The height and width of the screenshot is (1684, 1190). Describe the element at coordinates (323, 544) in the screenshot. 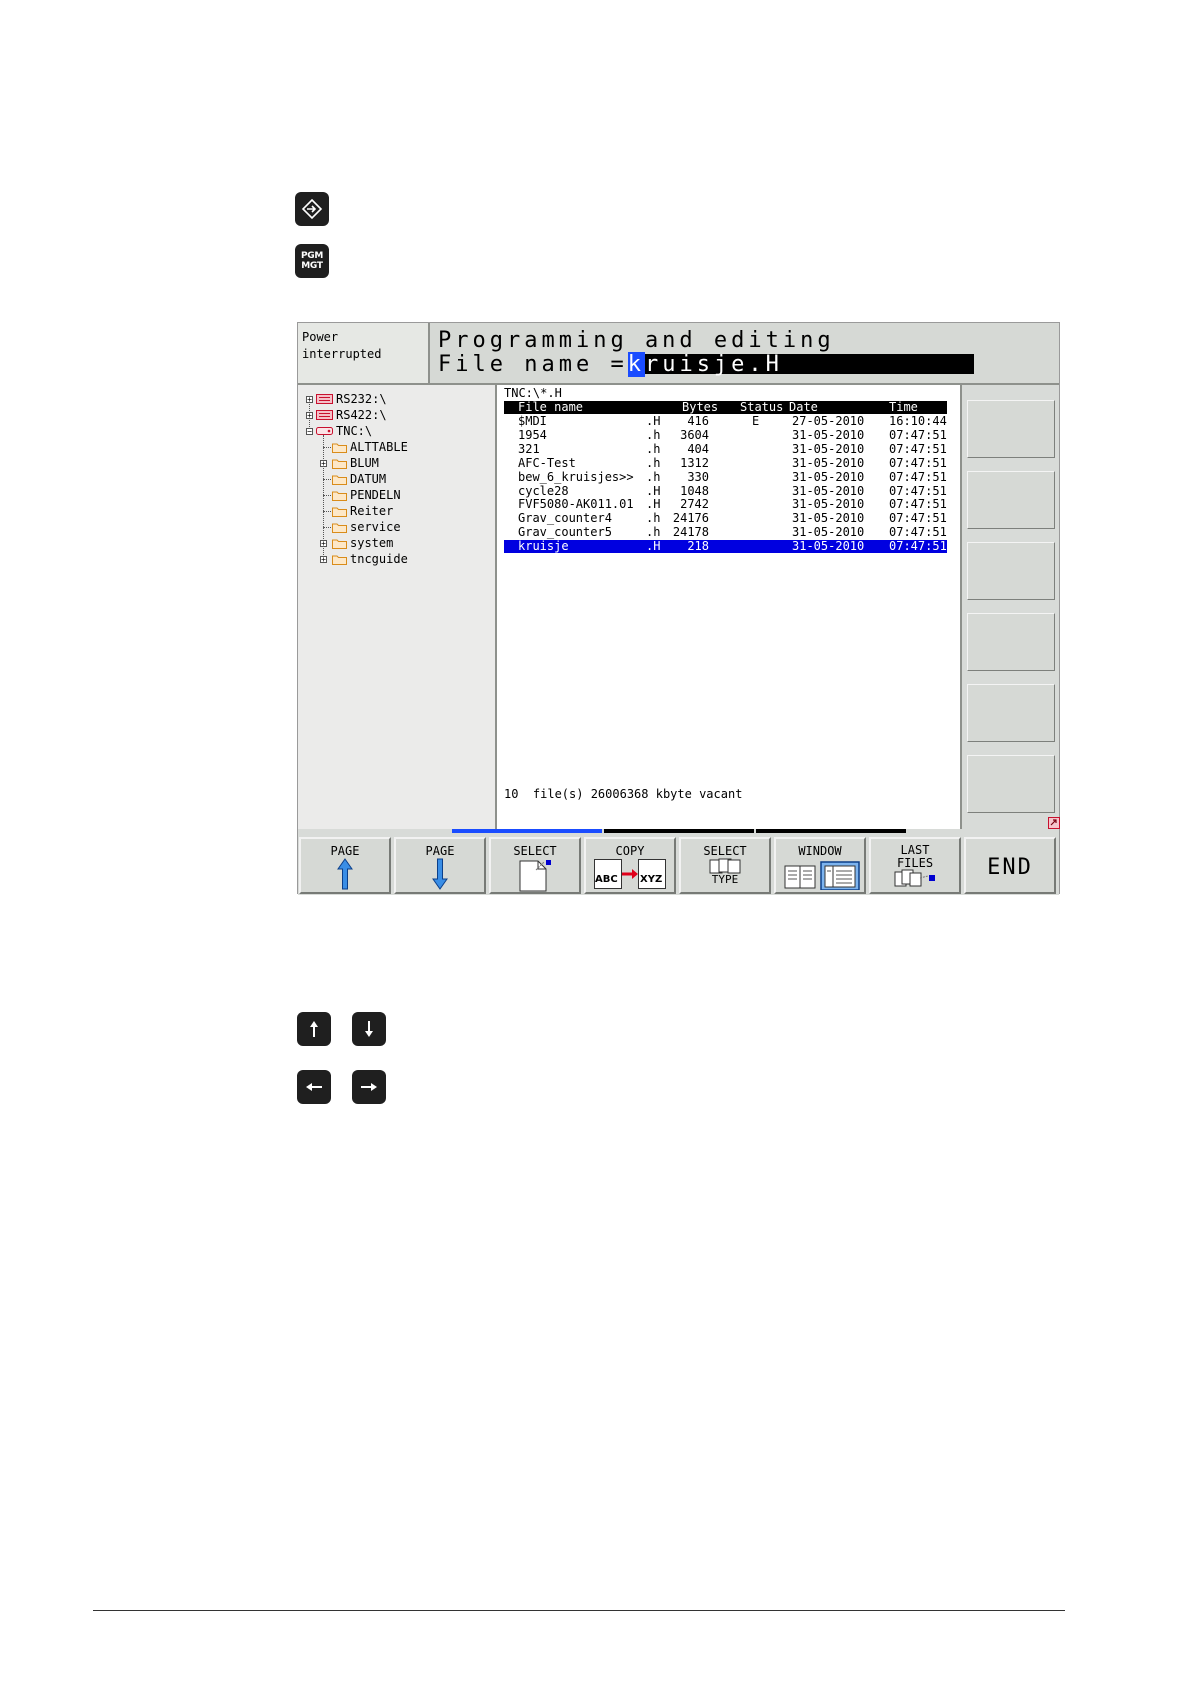

I see `expand-toggle-system: +` at that location.